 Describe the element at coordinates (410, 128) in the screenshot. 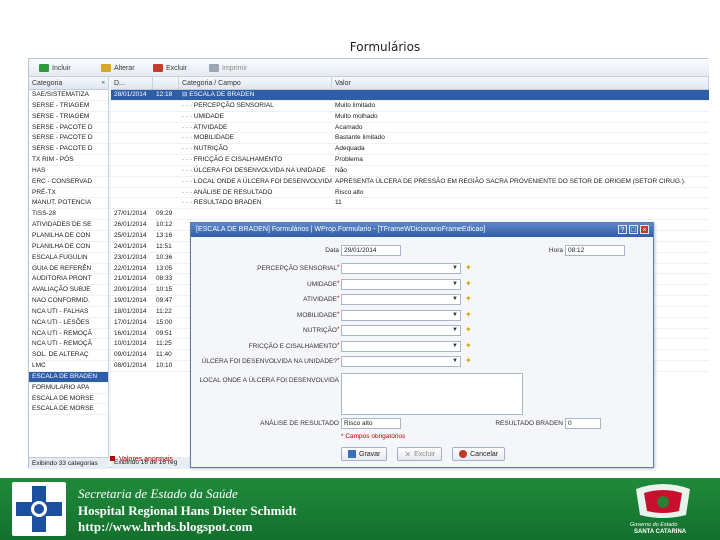

I see `table-row: · · · ATIVIDADE Acamado` at that location.